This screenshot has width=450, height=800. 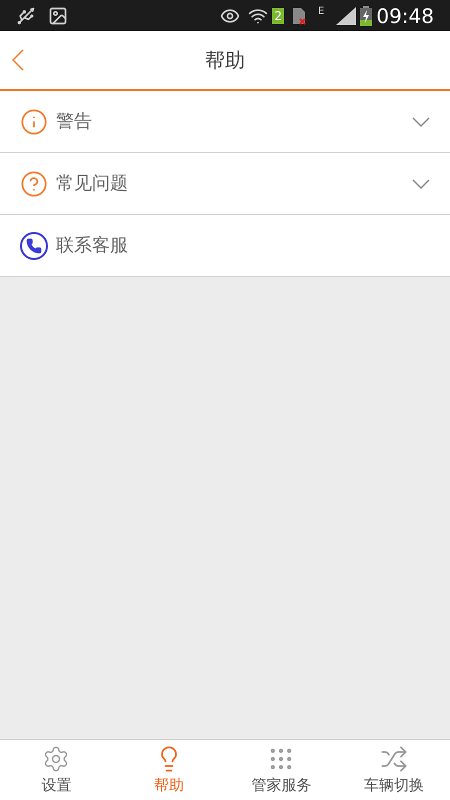 What do you see at coordinates (74, 122) in the screenshot?
I see `item-label: 警告` at bounding box center [74, 122].